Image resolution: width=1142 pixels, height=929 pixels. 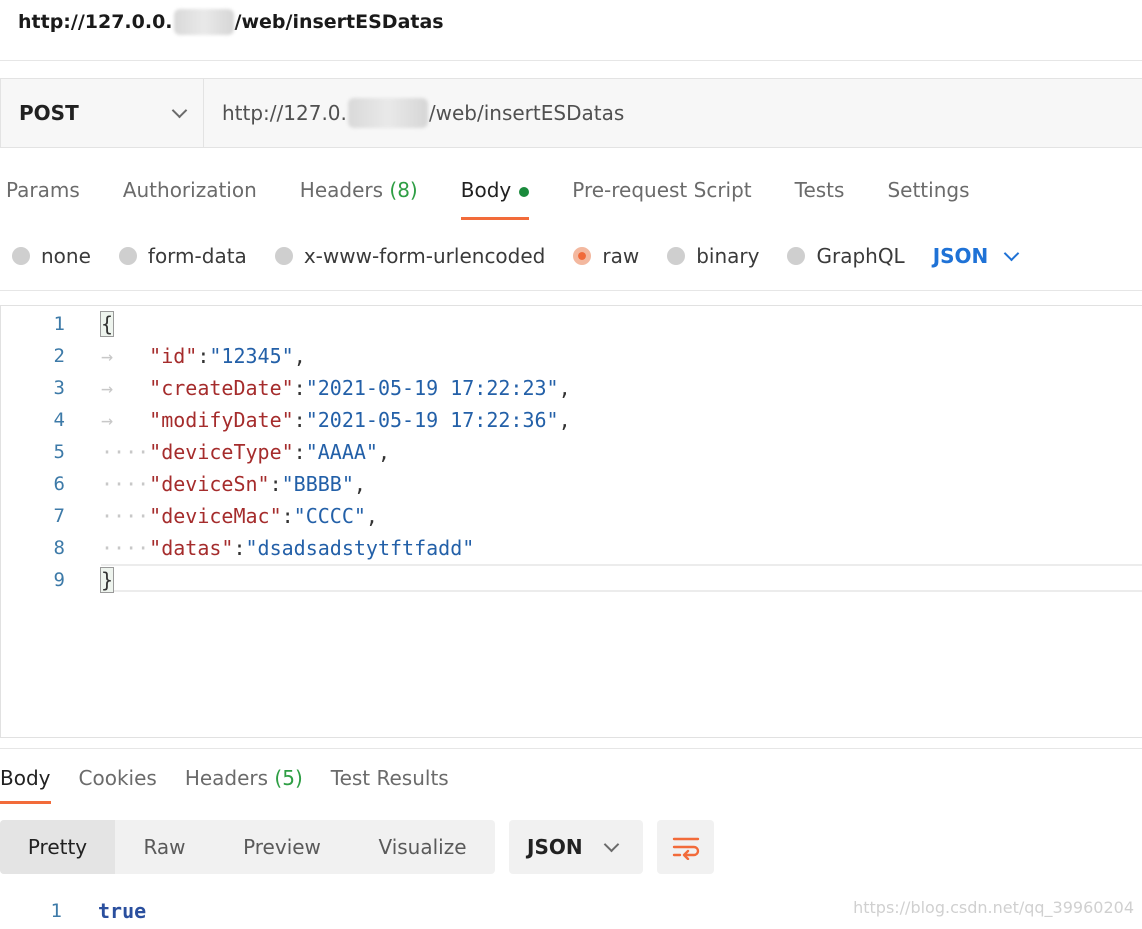 I want to click on title-url-suffix: /web/insertESDatas, so click(x=339, y=22).